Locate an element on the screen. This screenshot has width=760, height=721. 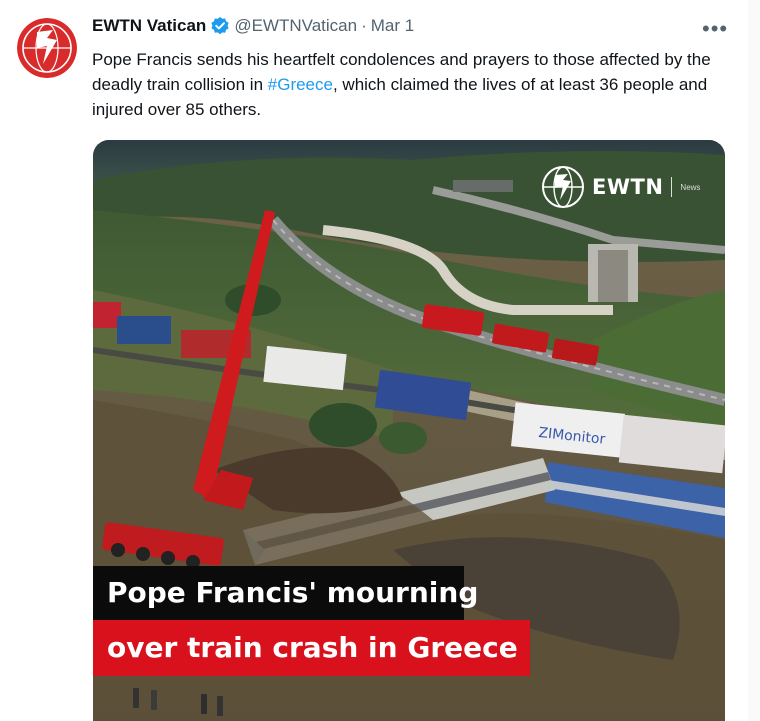
page-gutter is located at coordinates (754, 360).